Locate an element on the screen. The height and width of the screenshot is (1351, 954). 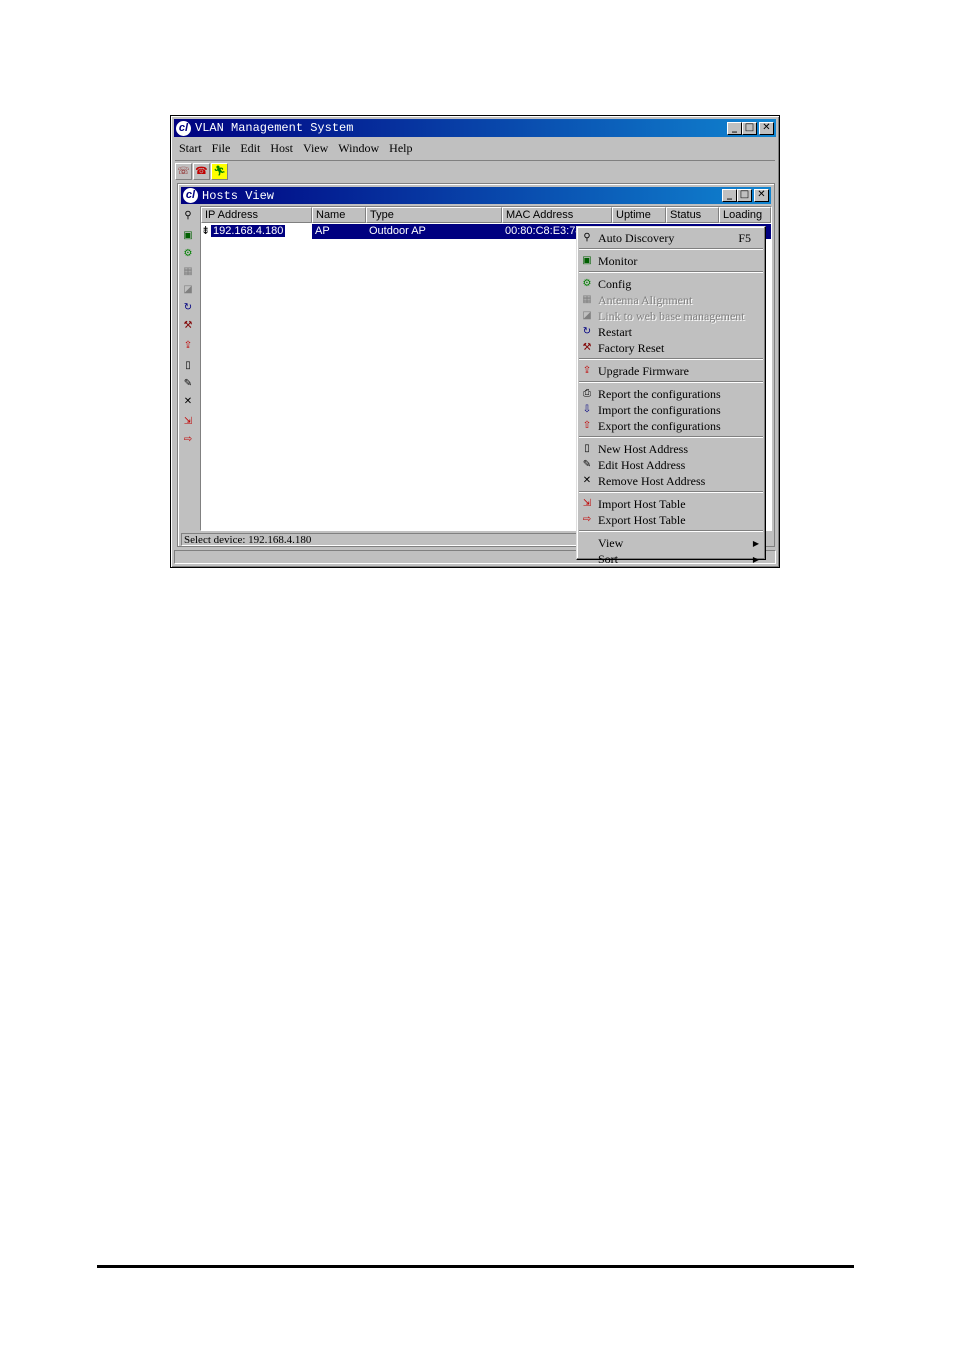
menu-remove-host-address: ✕ Remove Host Address is located at coordinates (671, 481).